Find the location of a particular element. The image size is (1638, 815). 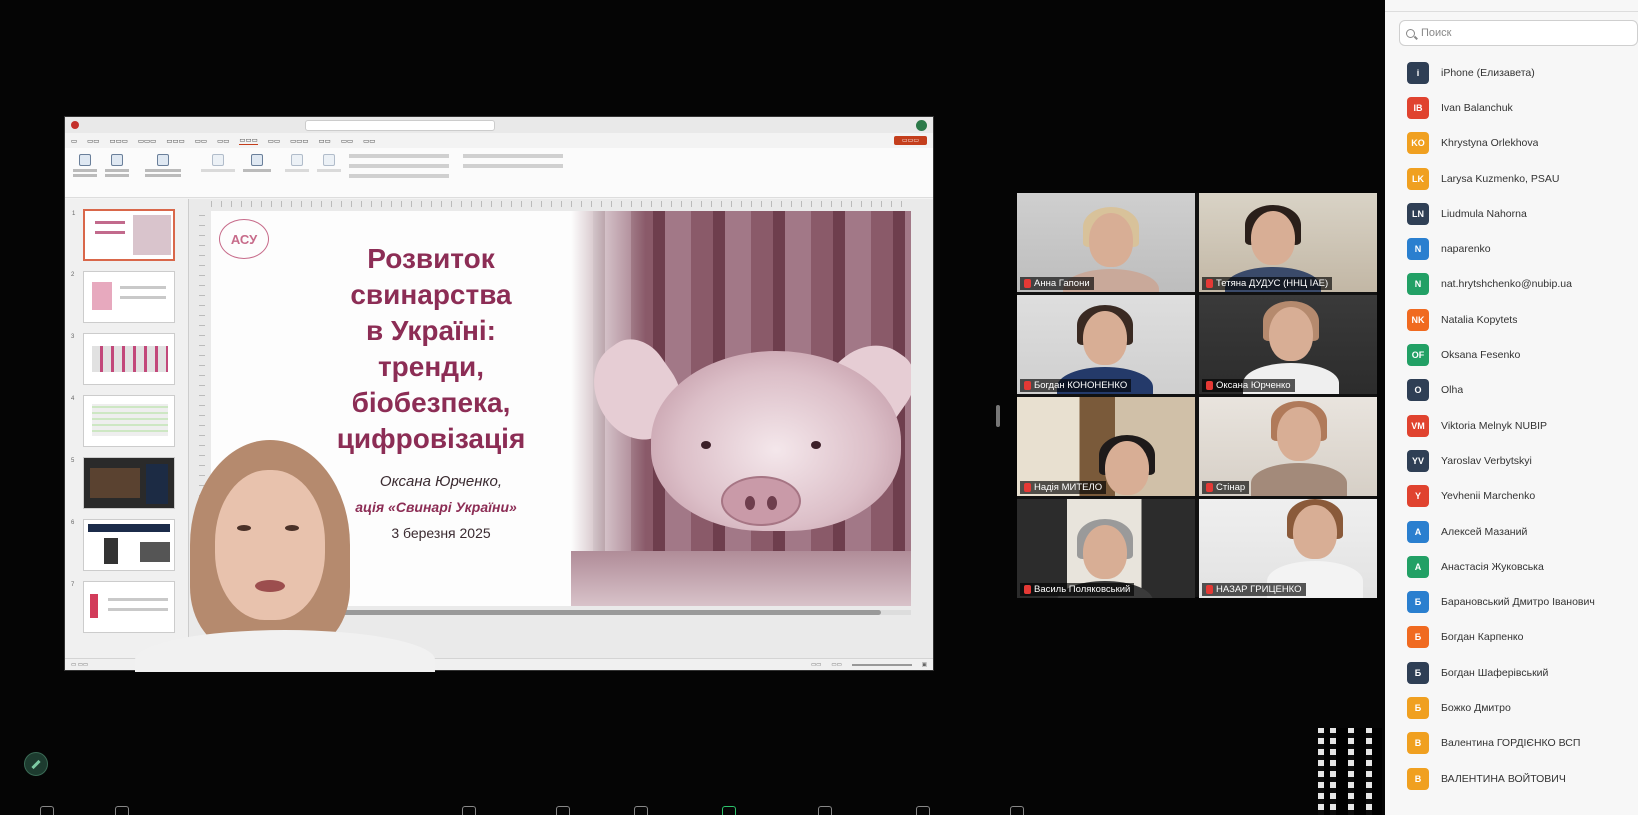

notes-button: ▭▭ is located at coordinates (816, 665).